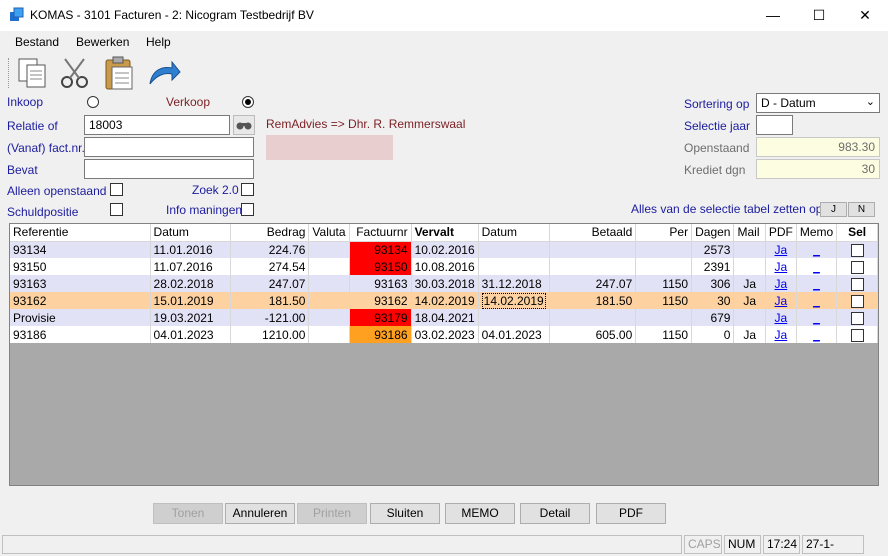  What do you see at coordinates (514, 249) in the screenshot?
I see `cell-datum2` at bounding box center [514, 249].